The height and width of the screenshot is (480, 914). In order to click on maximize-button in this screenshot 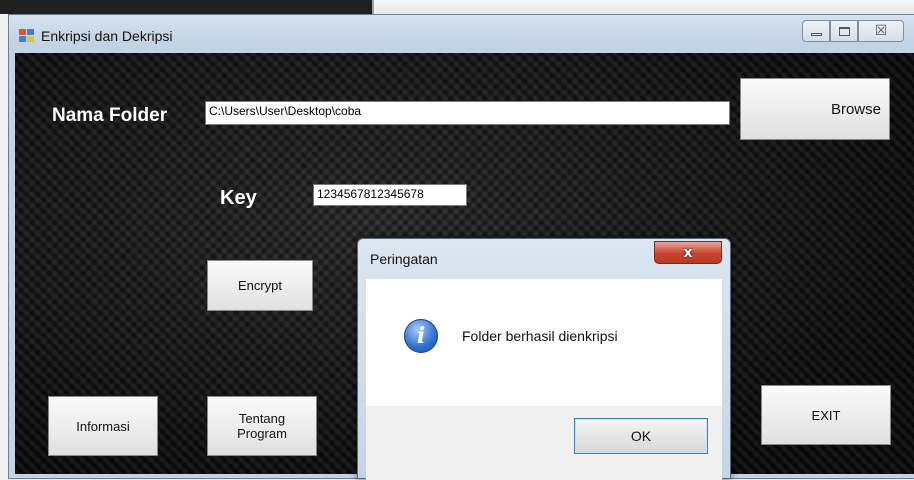, I will do `click(844, 31)`.